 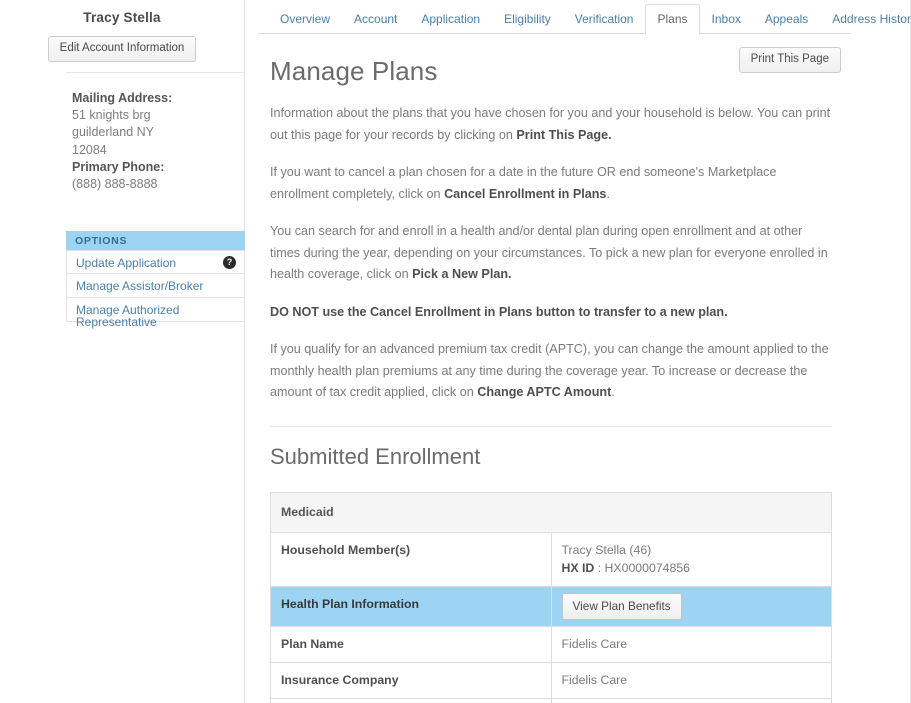 I want to click on table-header-row: Medicaid, so click(x=551, y=512).